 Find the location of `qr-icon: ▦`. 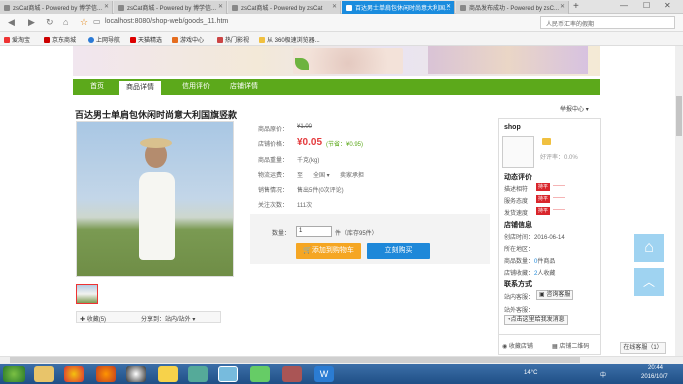

qr-icon: ▦ is located at coordinates (555, 347).